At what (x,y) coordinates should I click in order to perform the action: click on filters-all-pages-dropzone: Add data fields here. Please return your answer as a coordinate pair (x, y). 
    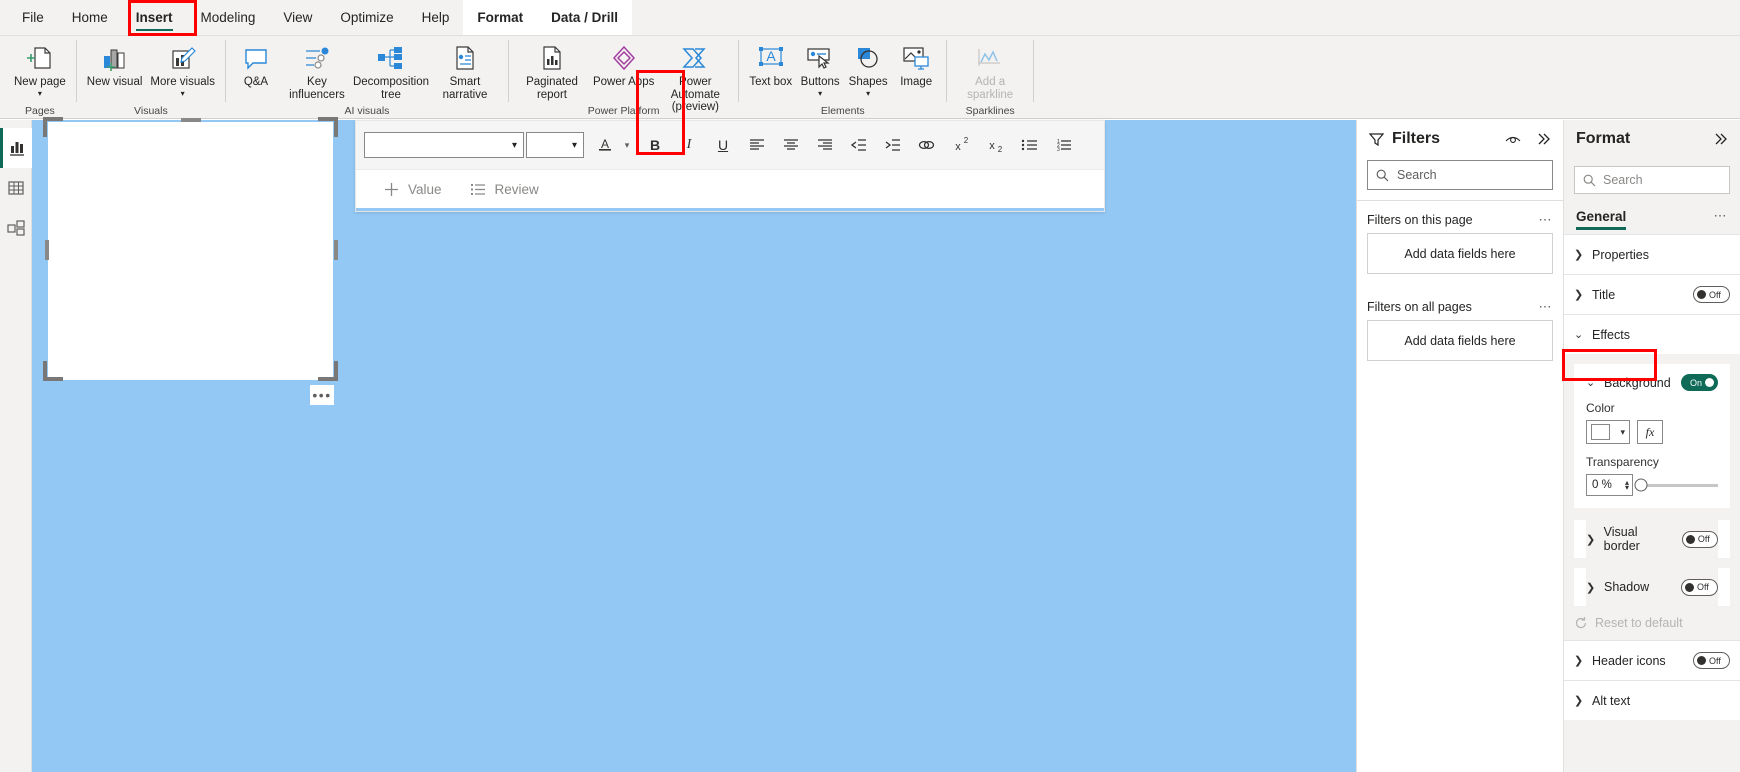
    Looking at the image, I should click on (1460, 340).